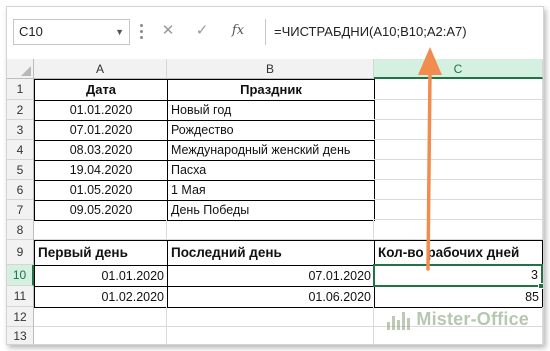 The image size is (550, 351). I want to click on column-header-c: C, so click(458, 69).